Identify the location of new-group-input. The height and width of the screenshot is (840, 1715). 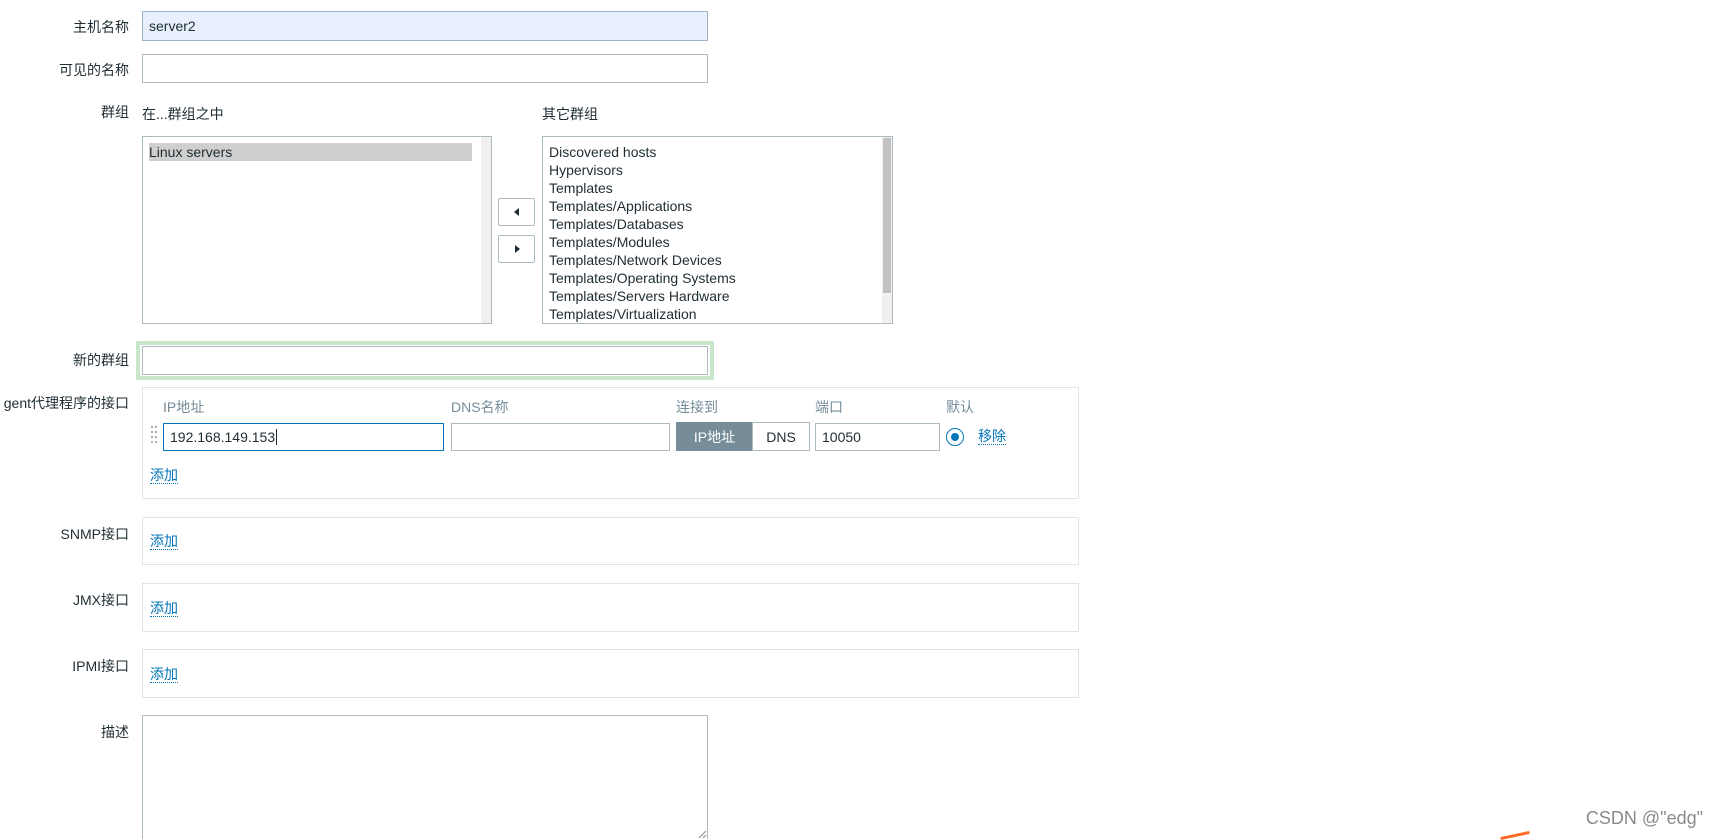
(425, 360).